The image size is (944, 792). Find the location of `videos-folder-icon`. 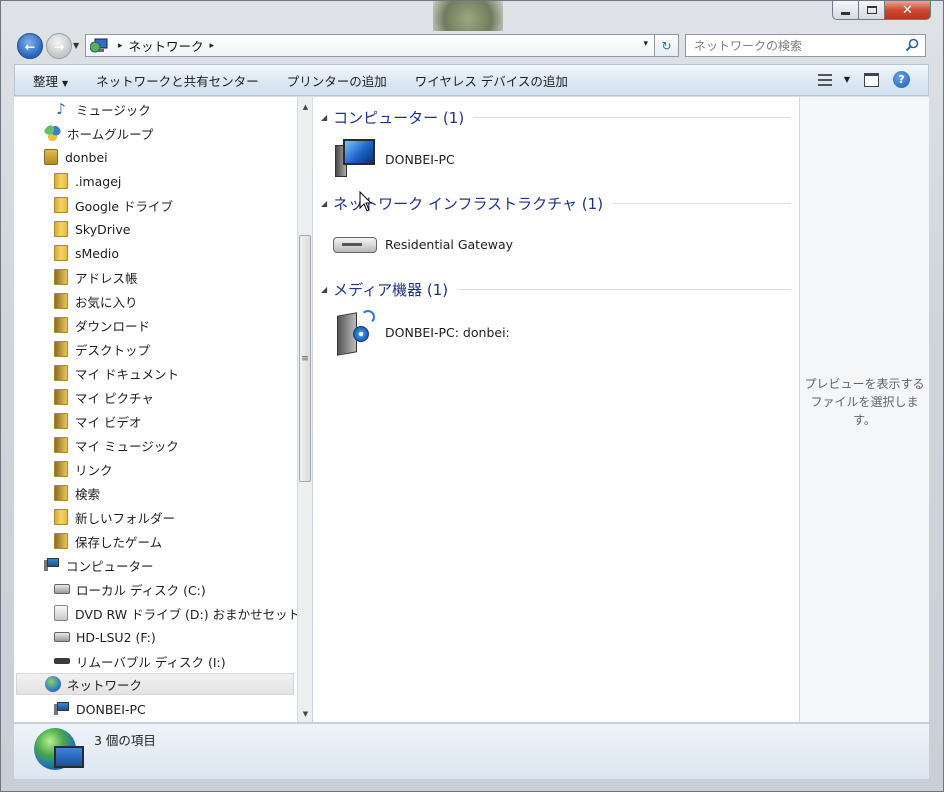

videos-folder-icon is located at coordinates (61, 421).